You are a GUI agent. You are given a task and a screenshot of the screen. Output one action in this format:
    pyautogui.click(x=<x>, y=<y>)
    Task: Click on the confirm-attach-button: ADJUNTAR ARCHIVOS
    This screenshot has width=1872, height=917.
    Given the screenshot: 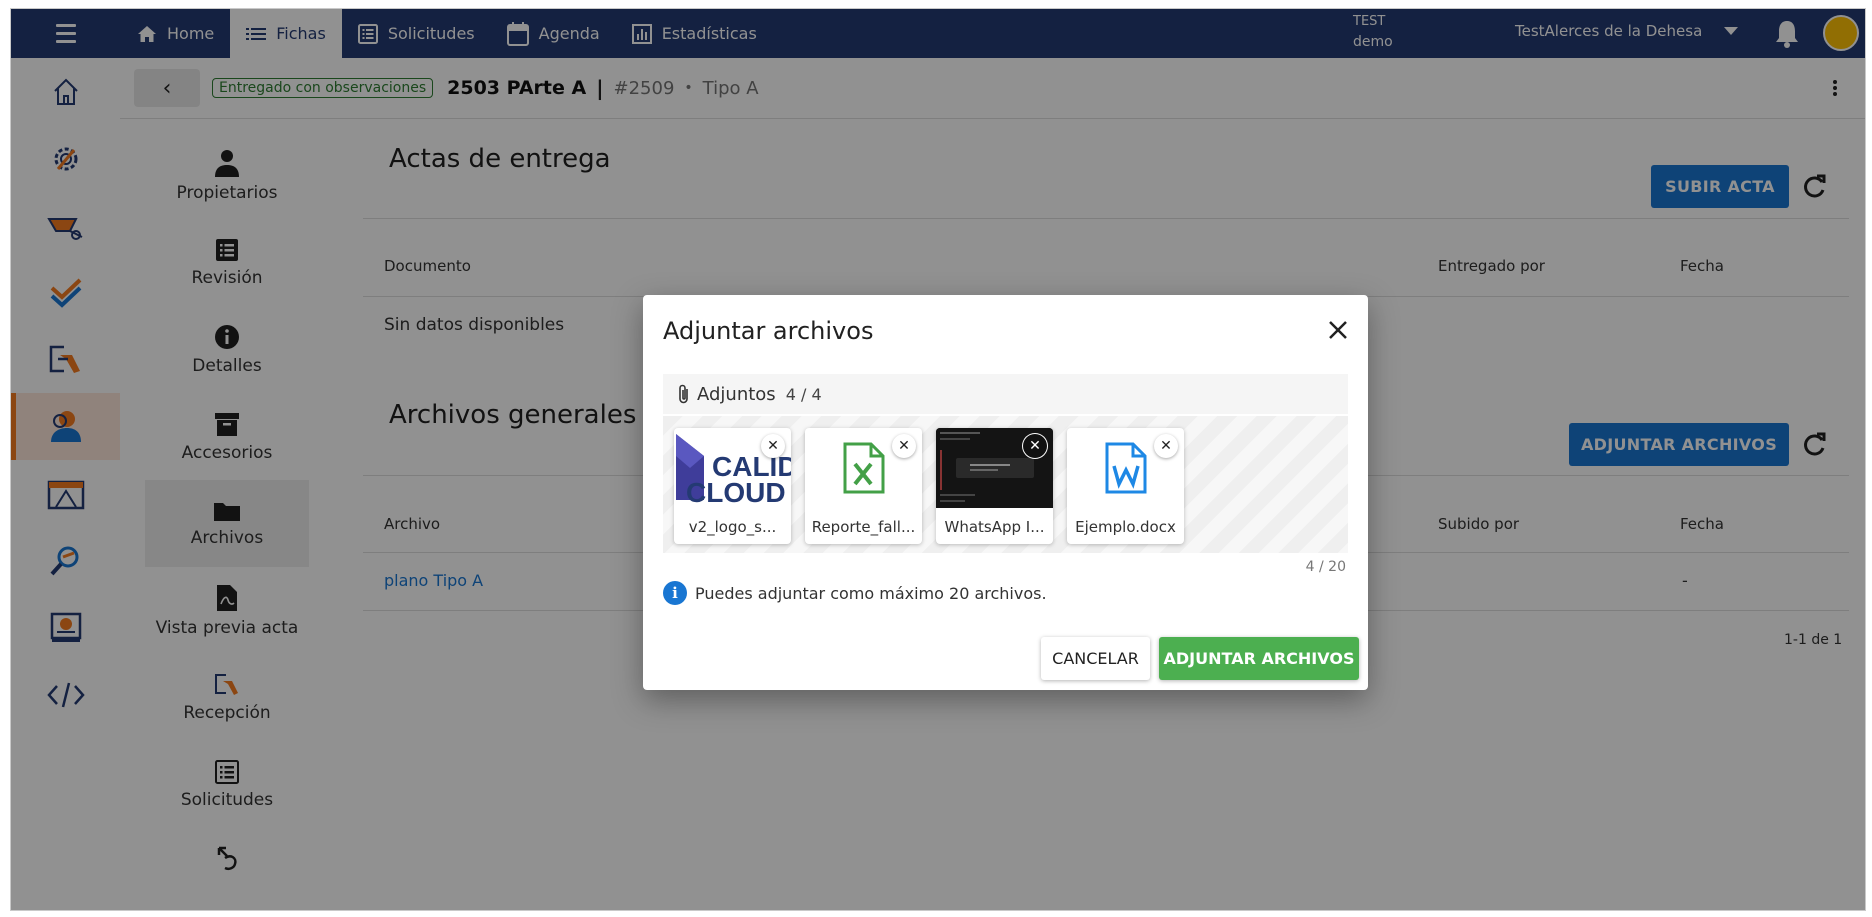 What is the action you would take?
    pyautogui.click(x=1259, y=658)
    